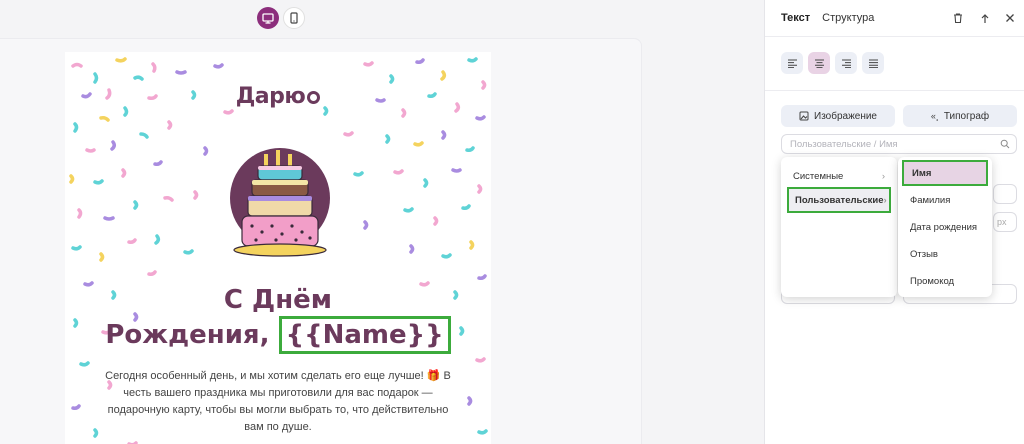 The image size is (1024, 444). What do you see at coordinates (1005, 144) in the screenshot?
I see `search-icon` at bounding box center [1005, 144].